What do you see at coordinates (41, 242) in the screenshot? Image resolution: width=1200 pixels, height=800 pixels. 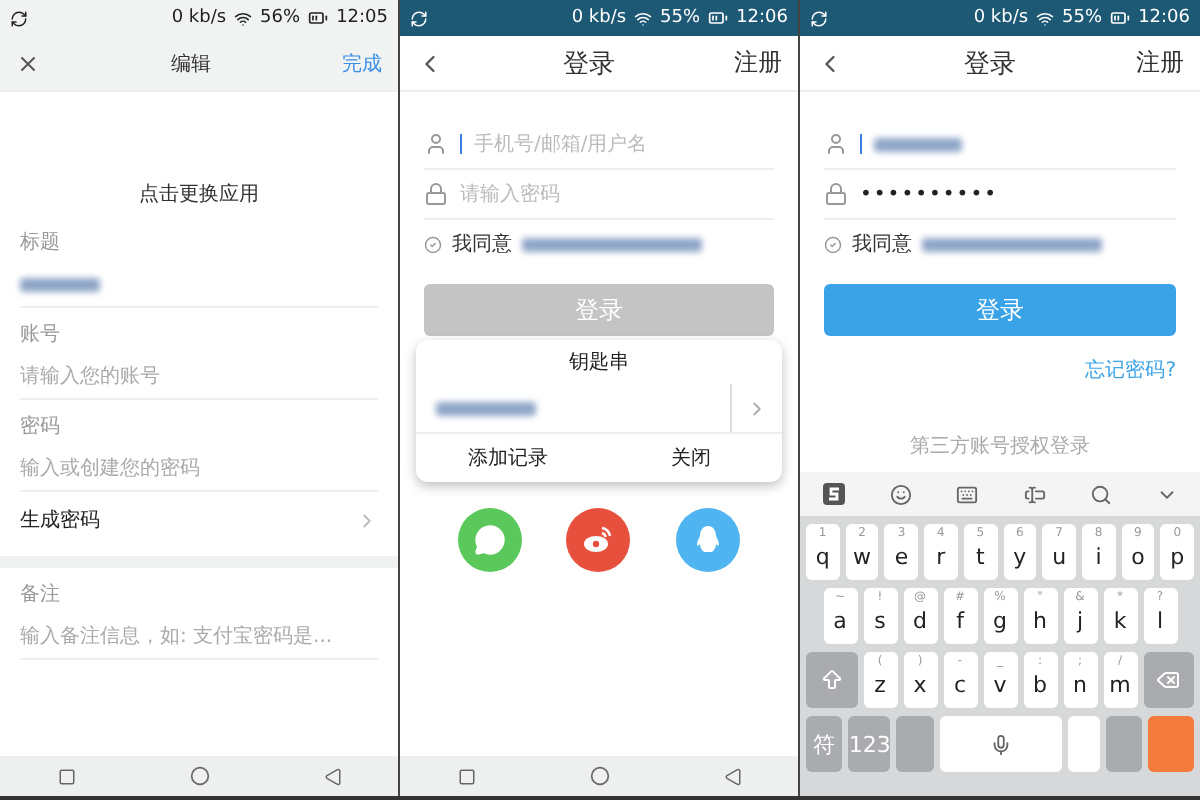 I see `field-label: 标题` at bounding box center [41, 242].